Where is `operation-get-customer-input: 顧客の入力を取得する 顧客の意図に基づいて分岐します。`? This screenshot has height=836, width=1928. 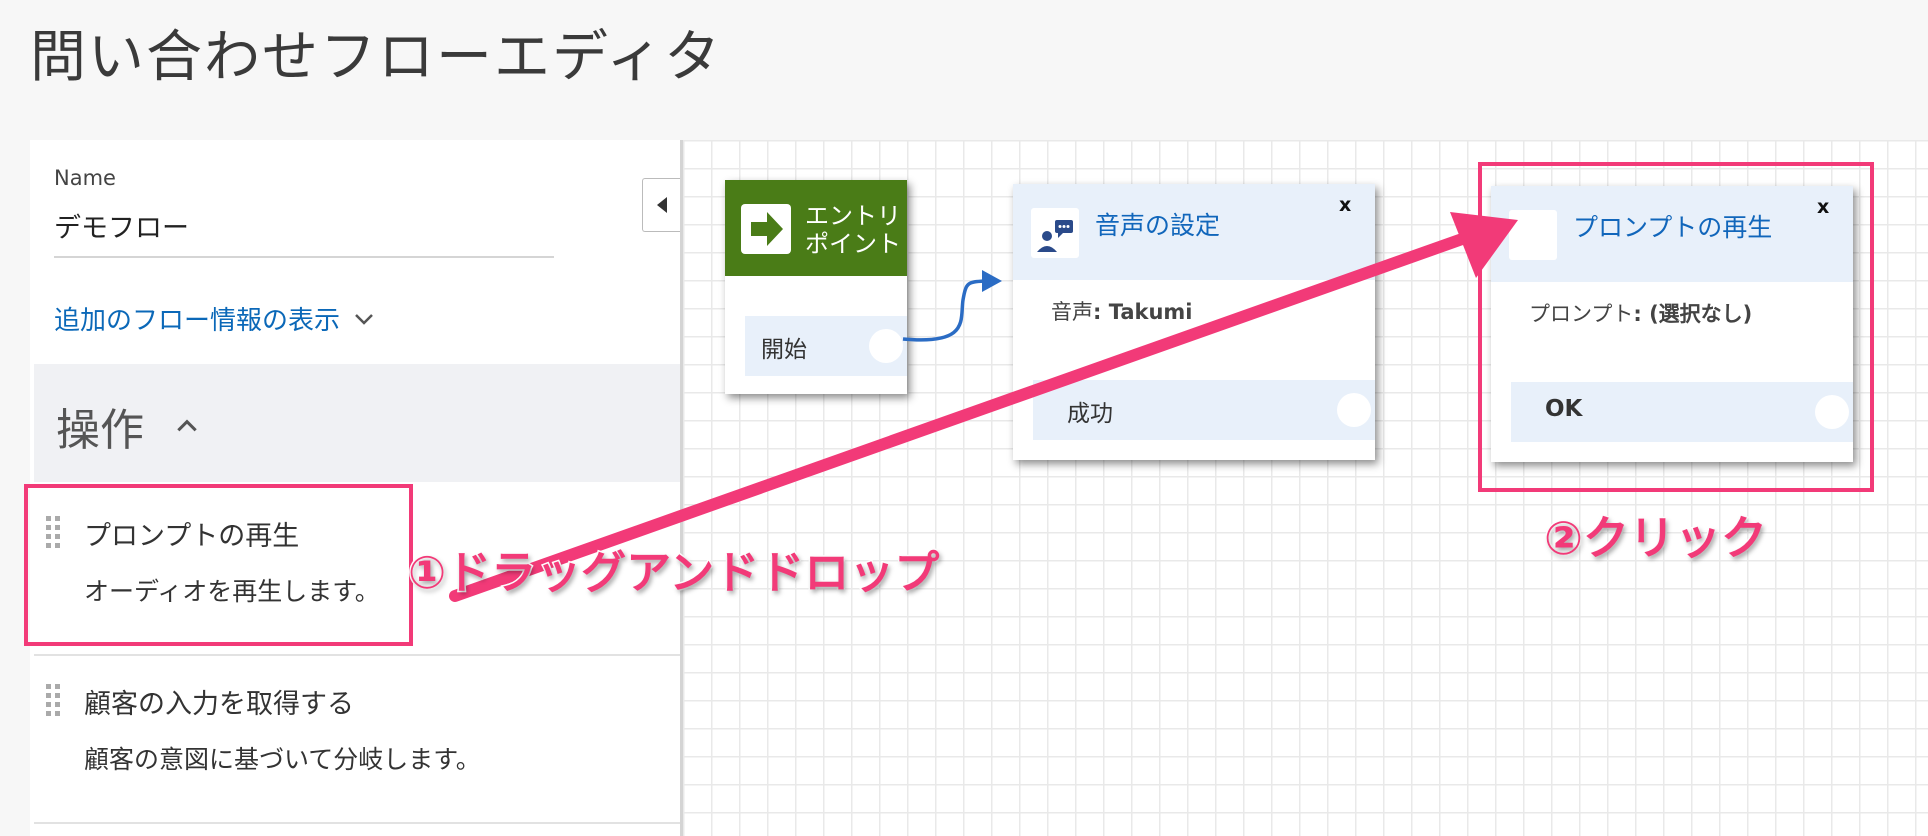
operation-get-customer-input: 顧客の入力を取得する 顧客の意図に基づいて分岐します。 is located at coordinates (355, 732).